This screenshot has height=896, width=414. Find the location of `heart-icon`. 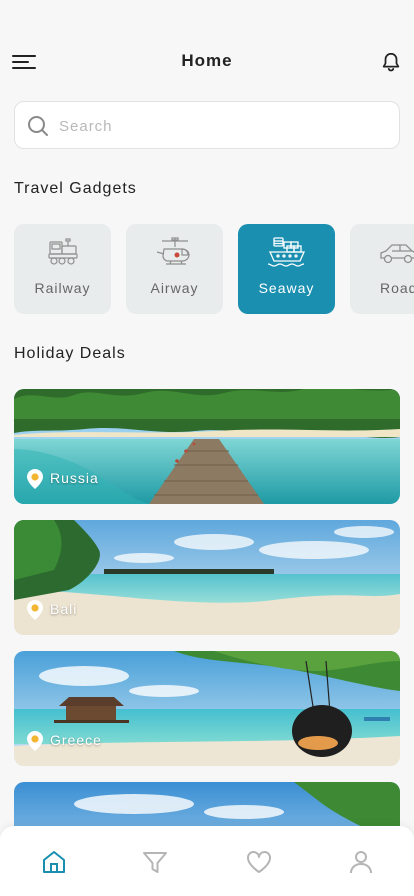

heart-icon is located at coordinates (259, 862).